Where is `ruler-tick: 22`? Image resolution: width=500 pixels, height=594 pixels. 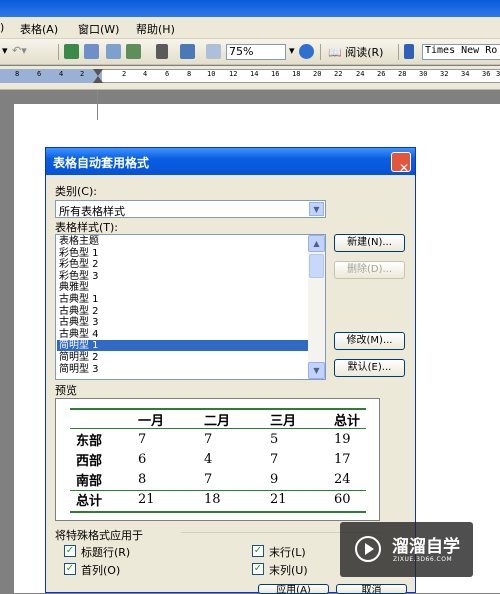 ruler-tick: 22 is located at coordinates (338, 74).